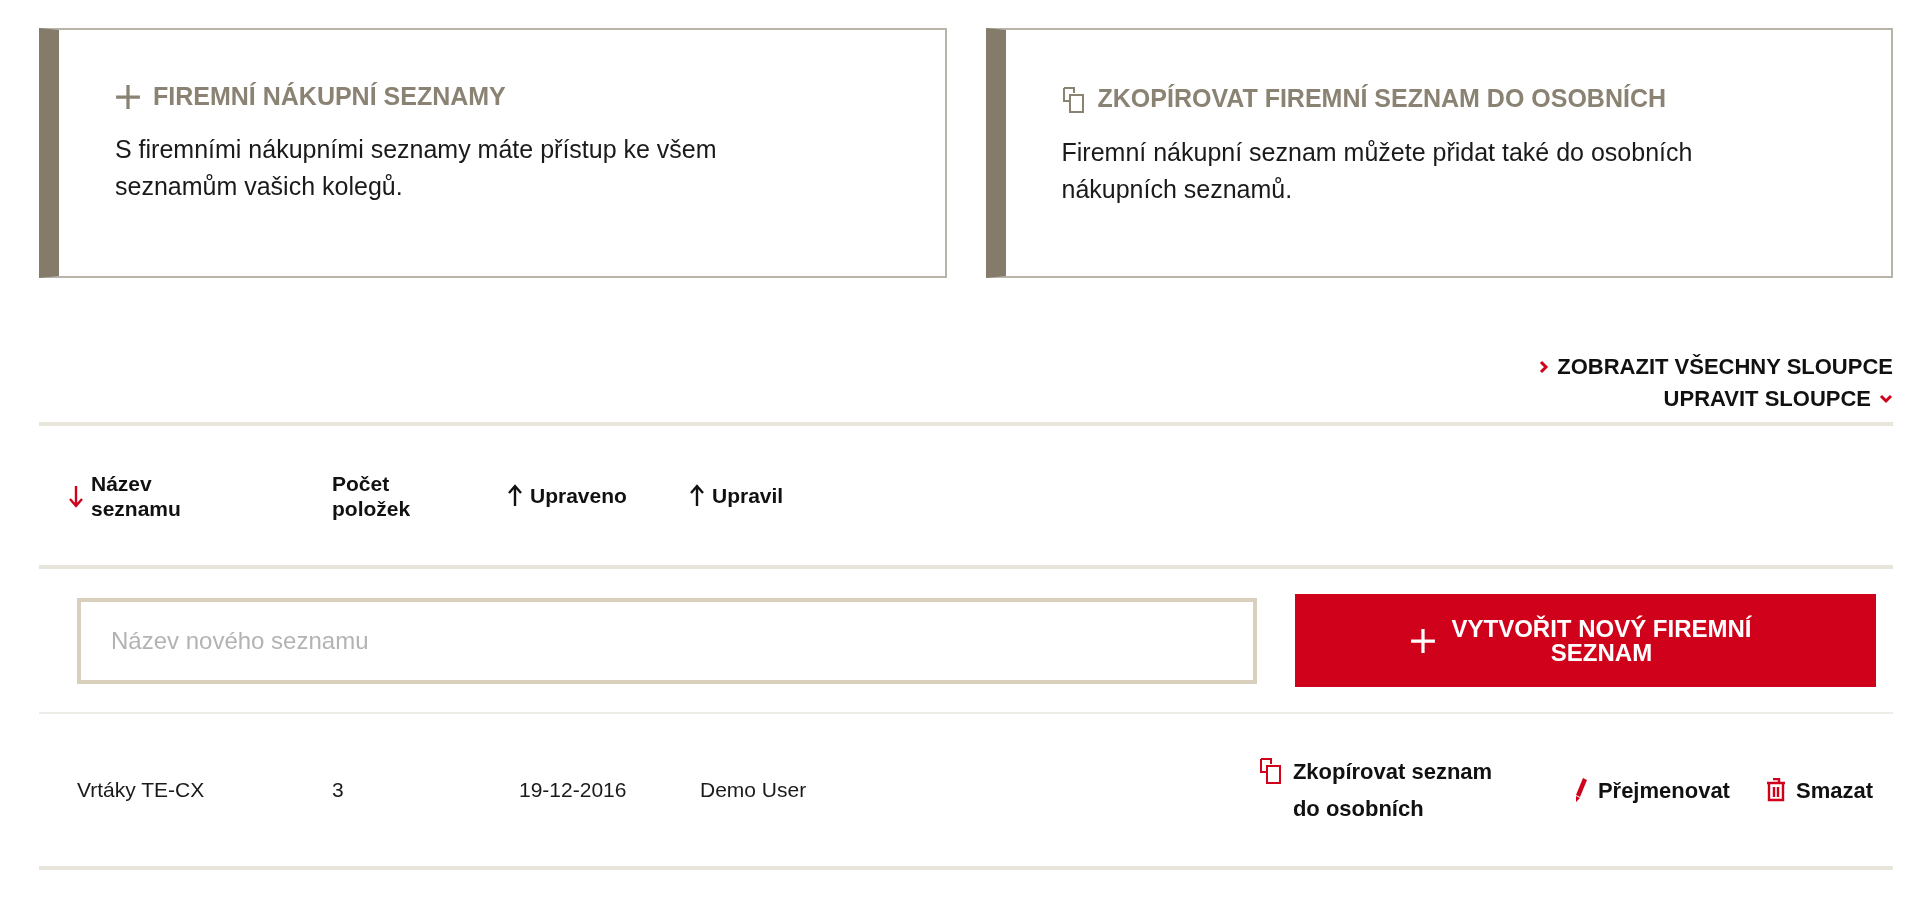 Image resolution: width=1920 pixels, height=915 pixels. Describe the element at coordinates (1585, 640) in the screenshot. I see `create-list-button: VYTVOŘIT NOVÝ FIREMNÍ SEZNAM` at that location.